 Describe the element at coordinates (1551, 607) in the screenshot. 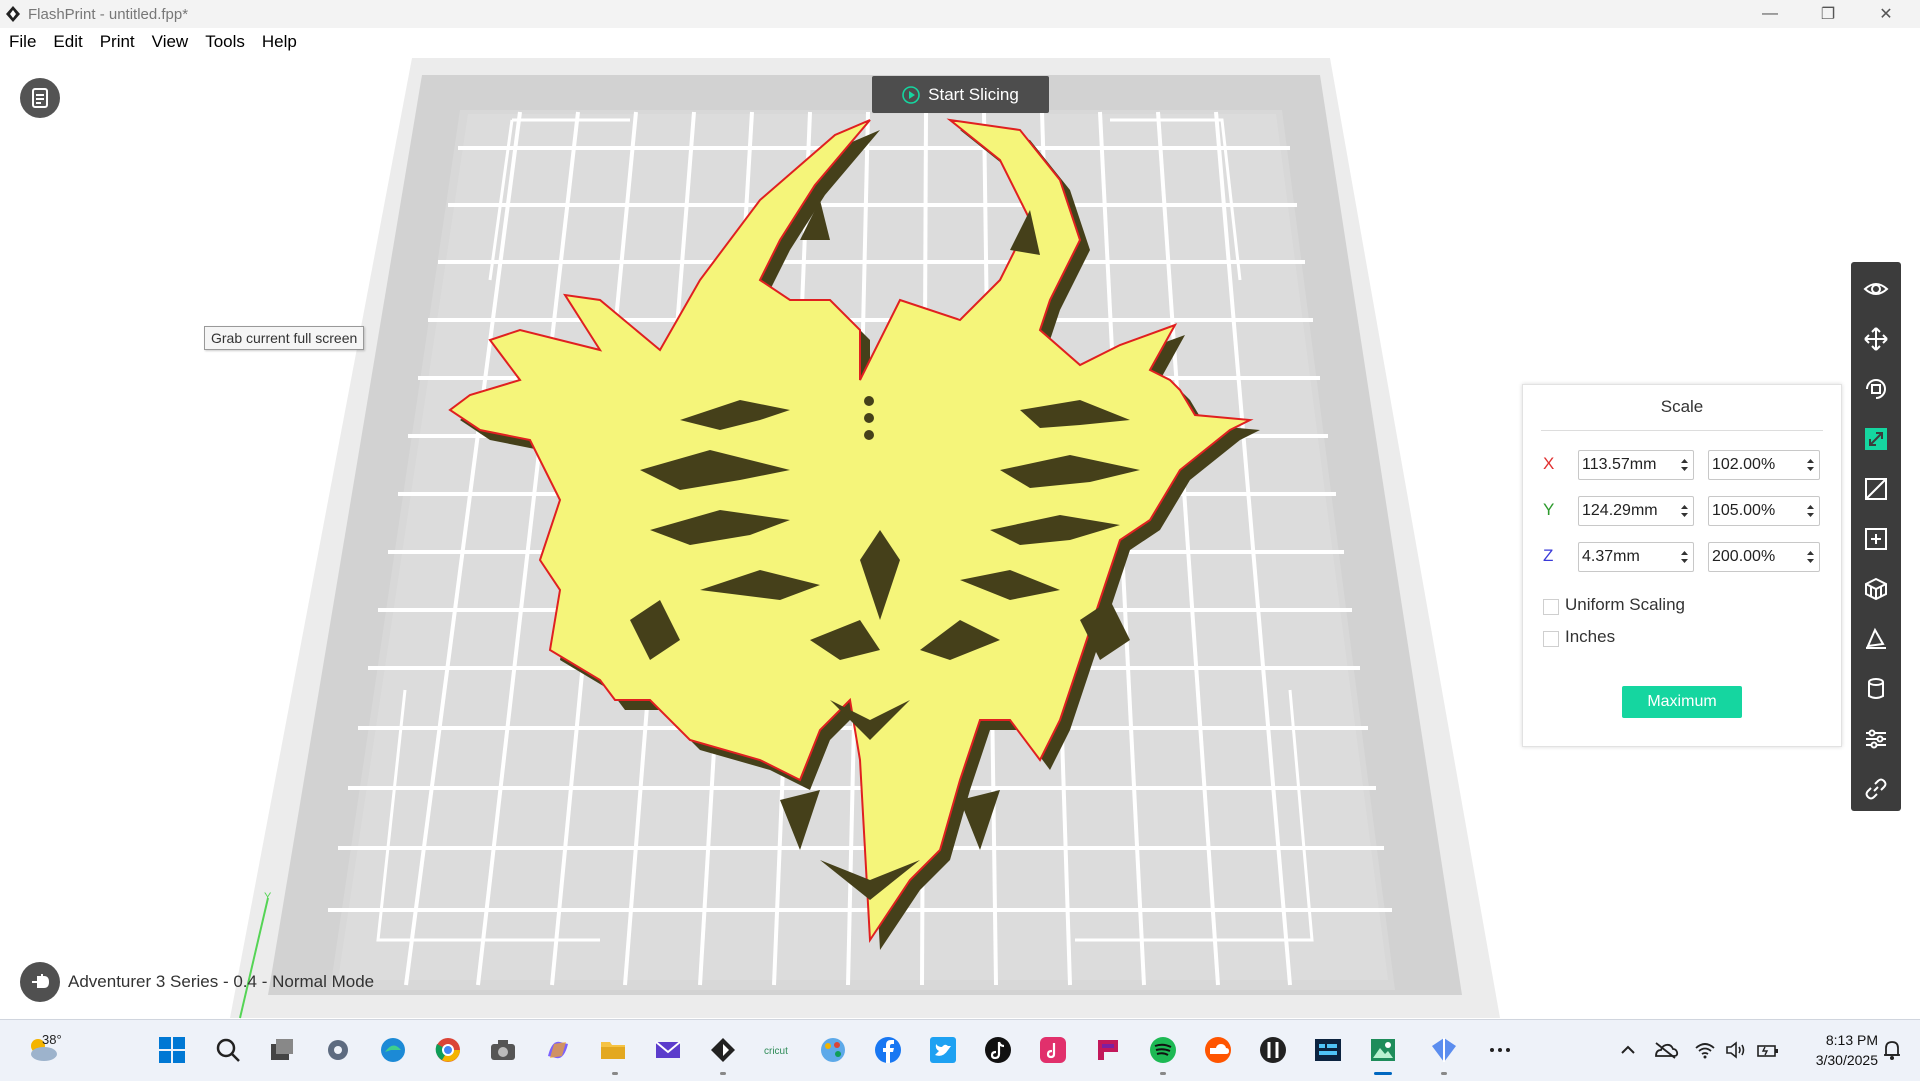

I see `uniform-scaling-checkbox` at that location.